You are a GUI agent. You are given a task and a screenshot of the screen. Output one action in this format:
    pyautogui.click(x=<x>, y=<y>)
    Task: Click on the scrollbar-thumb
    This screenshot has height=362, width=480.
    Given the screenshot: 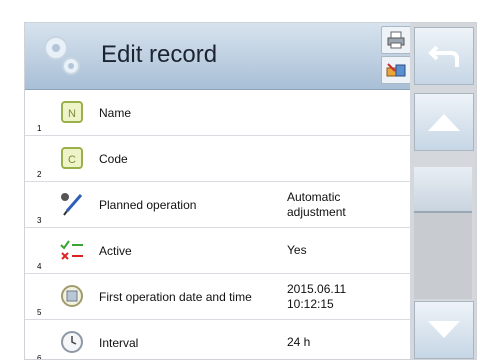 What is the action you would take?
    pyautogui.click(x=443, y=190)
    